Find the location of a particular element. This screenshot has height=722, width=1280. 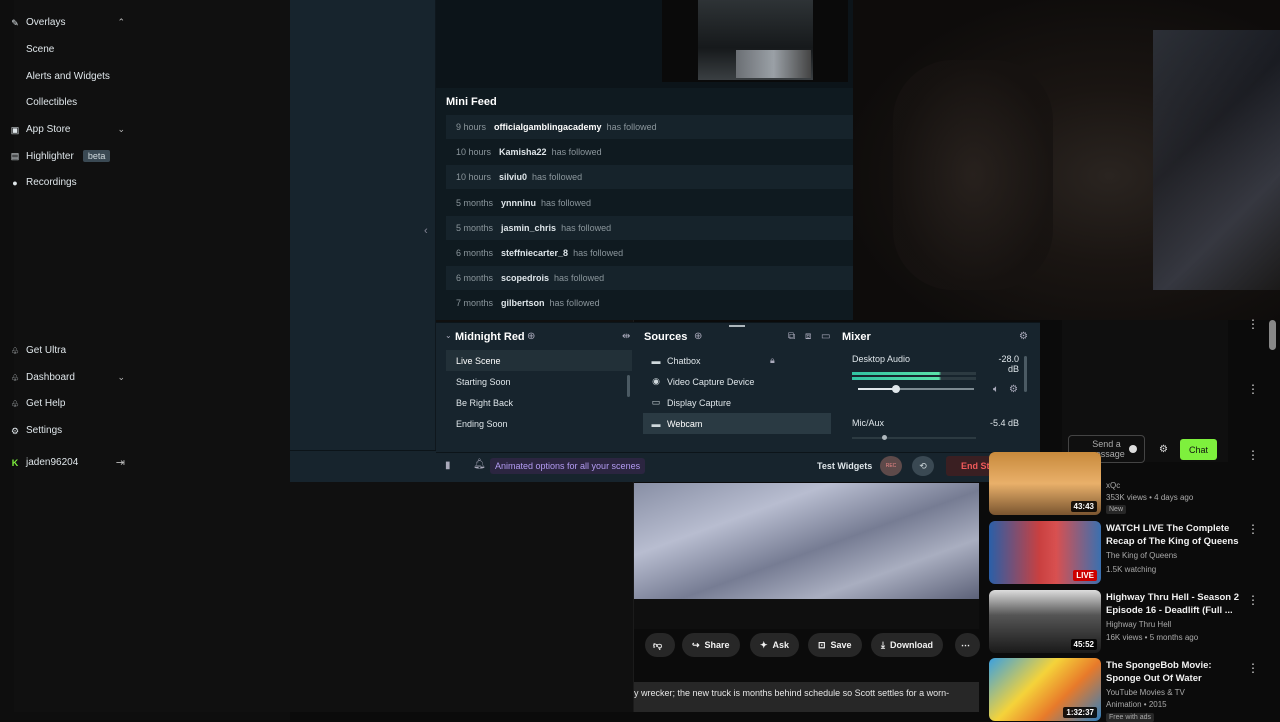

channel-name: Highway Thru Hell is located at coordinates (1138, 624).